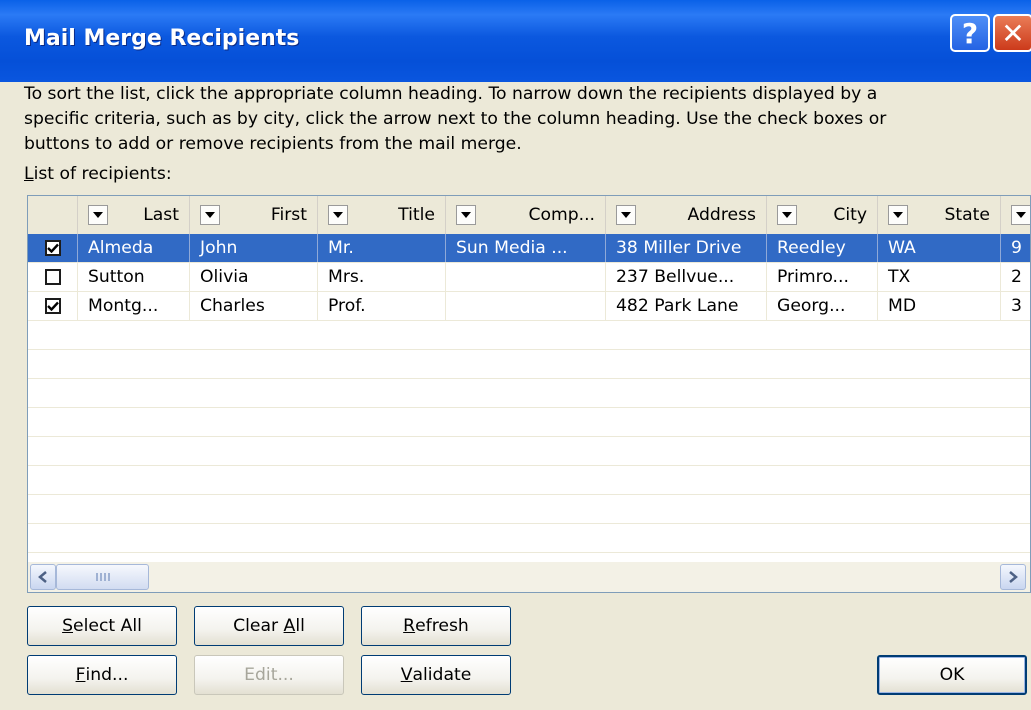 The image size is (1031, 710). I want to click on clear-all-button: Clear All, so click(269, 626).